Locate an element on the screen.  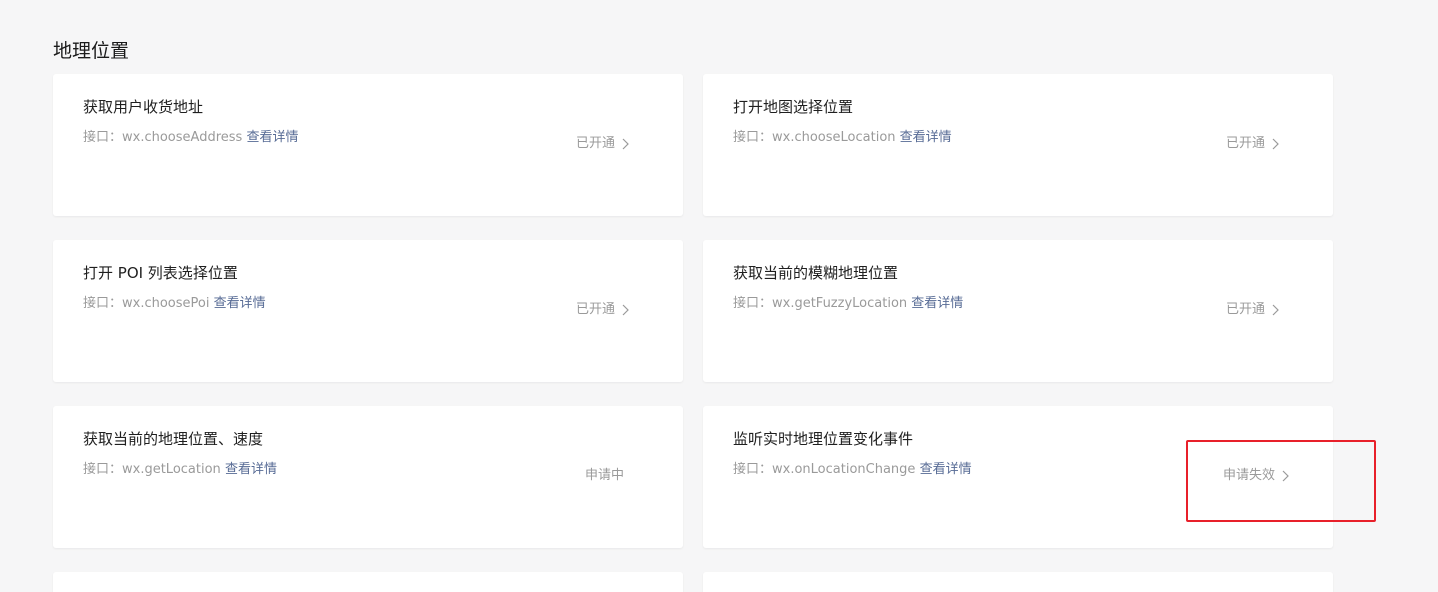
card-api-desc: 接口：wx.chooseAddress 查看详情 is located at coordinates (190, 138).